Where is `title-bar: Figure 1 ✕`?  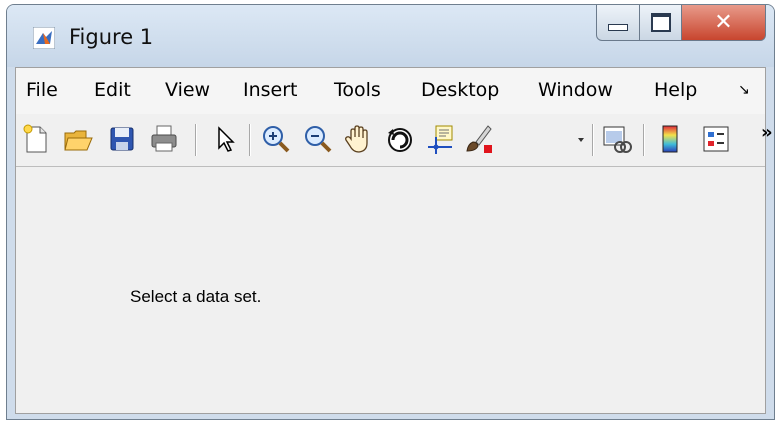 title-bar: Figure 1 ✕ is located at coordinates (390, 36).